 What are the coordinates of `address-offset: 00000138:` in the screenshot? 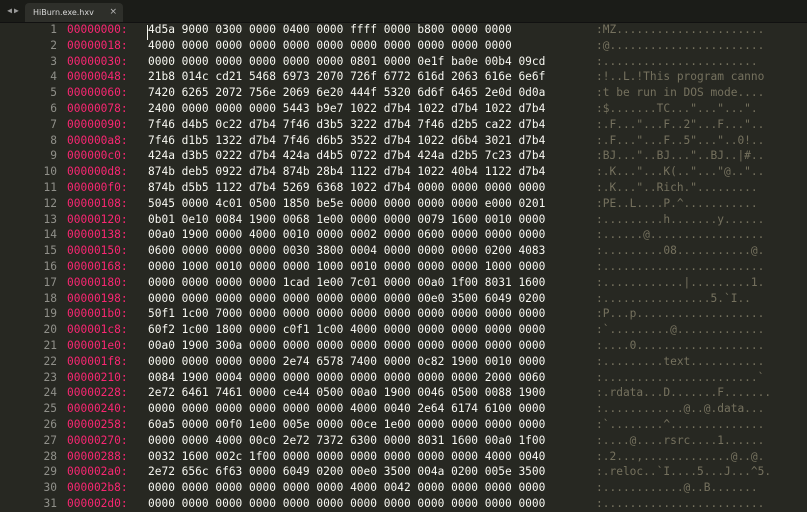 It's located at (97, 235).